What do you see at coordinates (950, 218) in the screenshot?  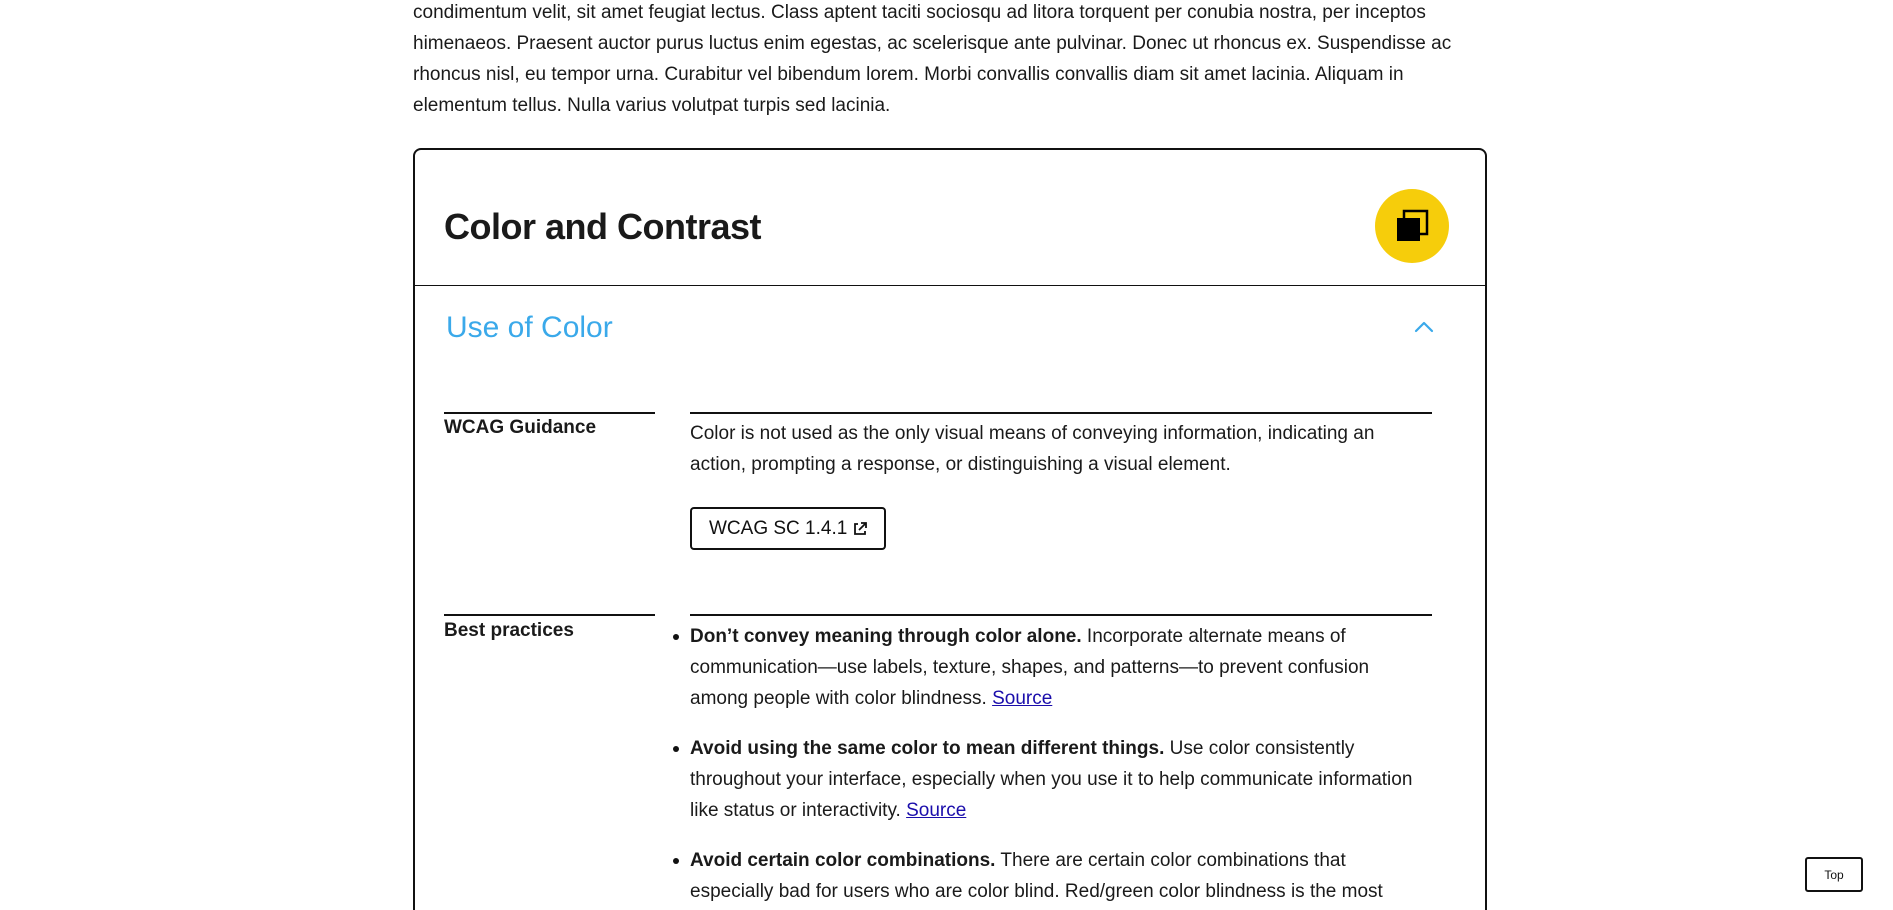 I see `card-header: Color and Contrast` at bounding box center [950, 218].